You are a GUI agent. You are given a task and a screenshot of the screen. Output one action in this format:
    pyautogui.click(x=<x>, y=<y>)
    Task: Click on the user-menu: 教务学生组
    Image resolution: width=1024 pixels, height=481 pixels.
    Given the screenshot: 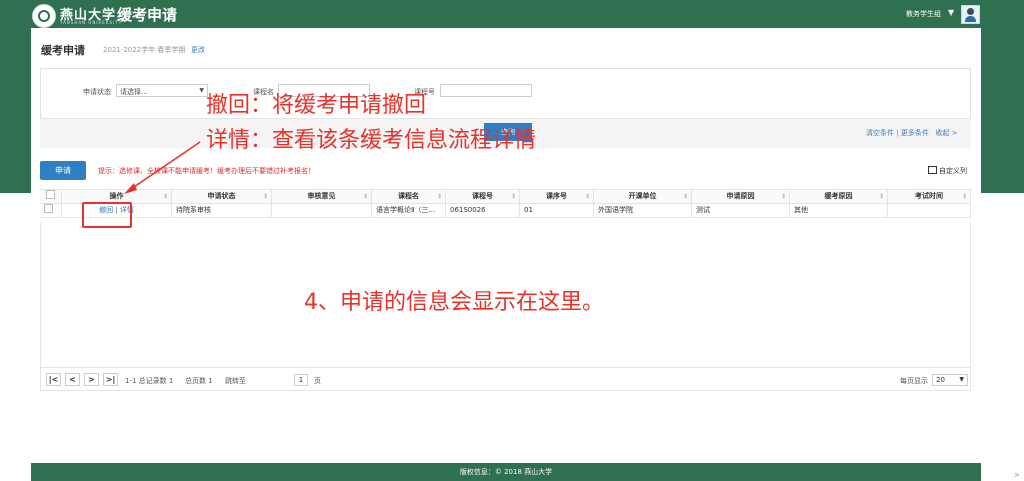 What is the action you would take?
    pyautogui.click(x=923, y=14)
    